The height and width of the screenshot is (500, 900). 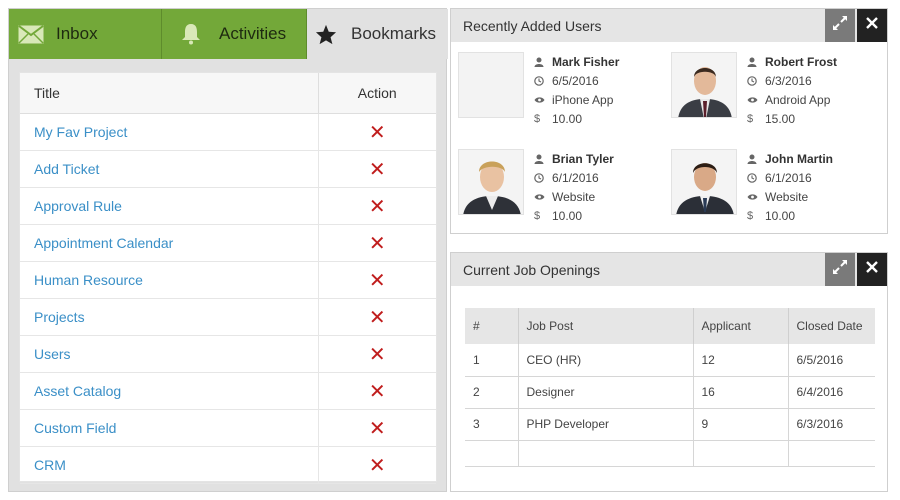 I want to click on bookmark-link: Custom Field, so click(x=75, y=428).